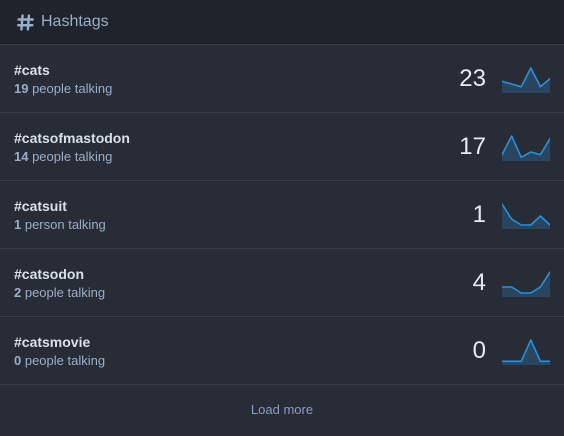 The width and height of the screenshot is (564, 436). What do you see at coordinates (75, 21) in the screenshot?
I see `panel-title: Hashtags` at bounding box center [75, 21].